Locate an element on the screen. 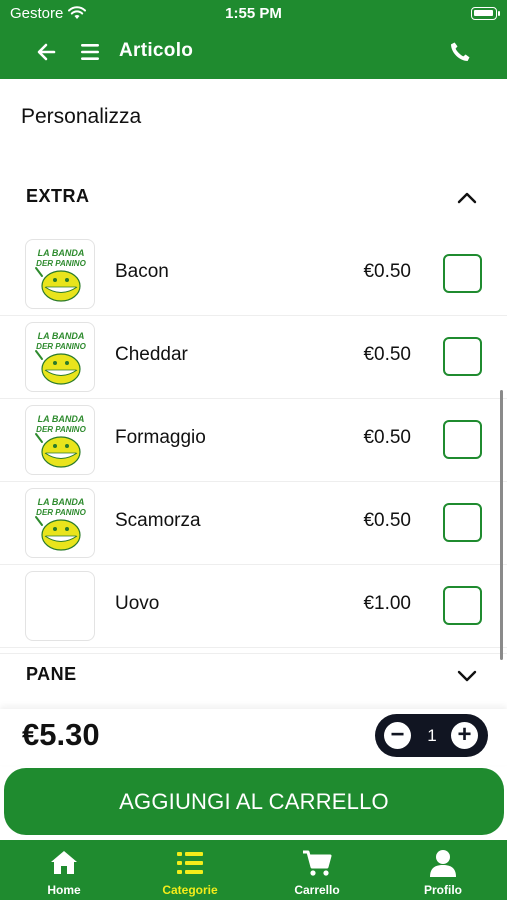 The width and height of the screenshot is (507, 900). tab-categorie: Categorie is located at coordinates (190, 870).